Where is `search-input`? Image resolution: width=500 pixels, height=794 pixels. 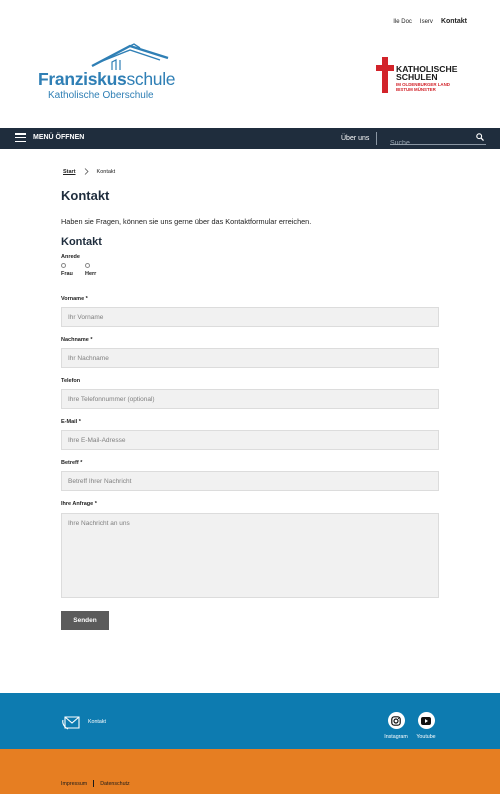
search-input is located at coordinates (430, 143).